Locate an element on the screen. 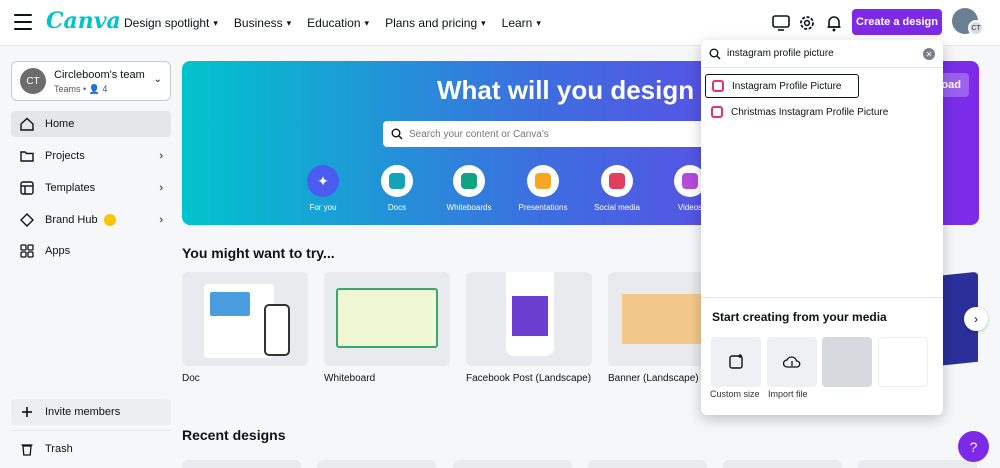 This screenshot has height=468, width=1000. search-query: instagram profile picture is located at coordinates (780, 53).